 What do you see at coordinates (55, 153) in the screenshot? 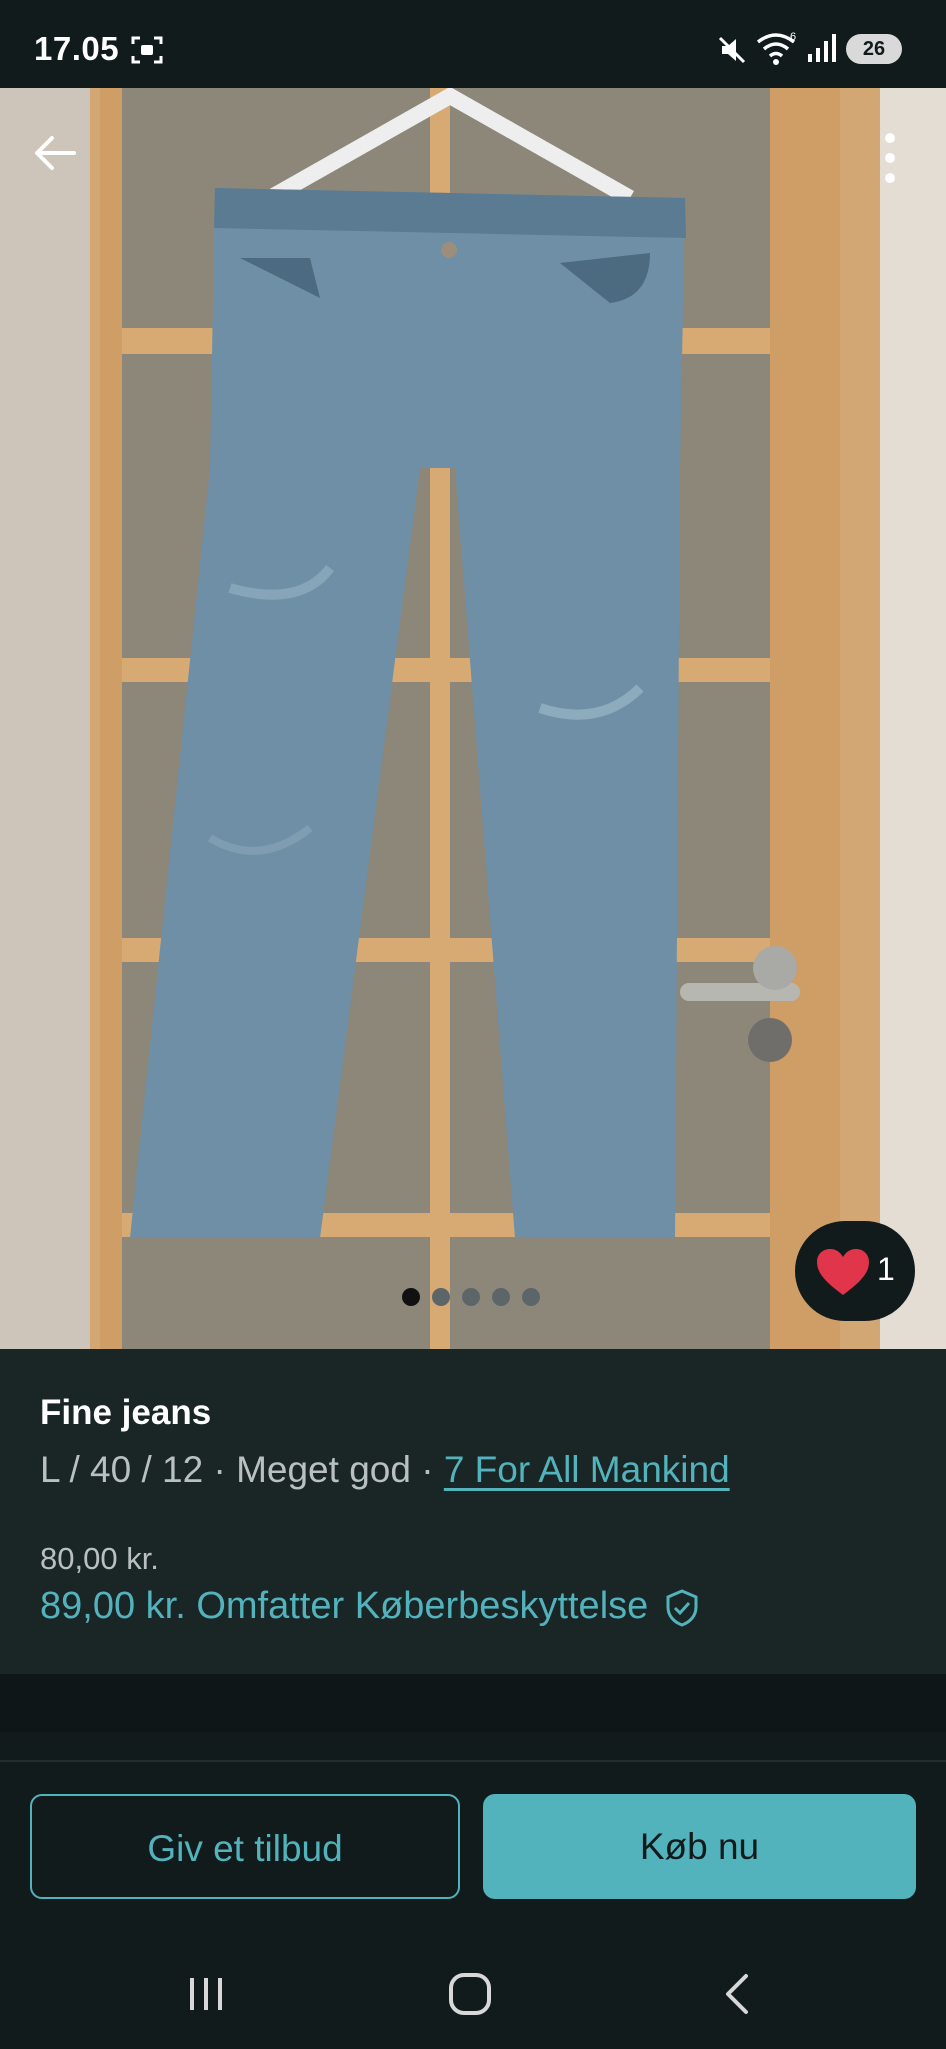
I see `back-arrow-icon` at bounding box center [55, 153].